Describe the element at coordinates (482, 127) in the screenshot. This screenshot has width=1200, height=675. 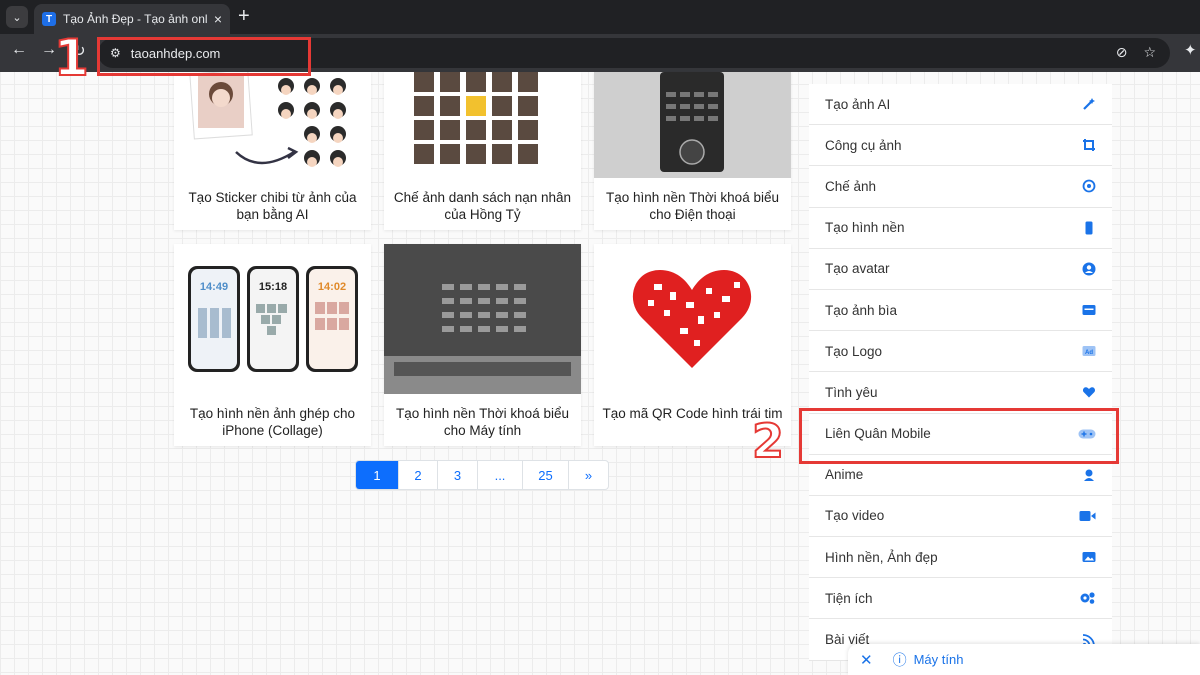
I see `faces-thumbnail` at that location.